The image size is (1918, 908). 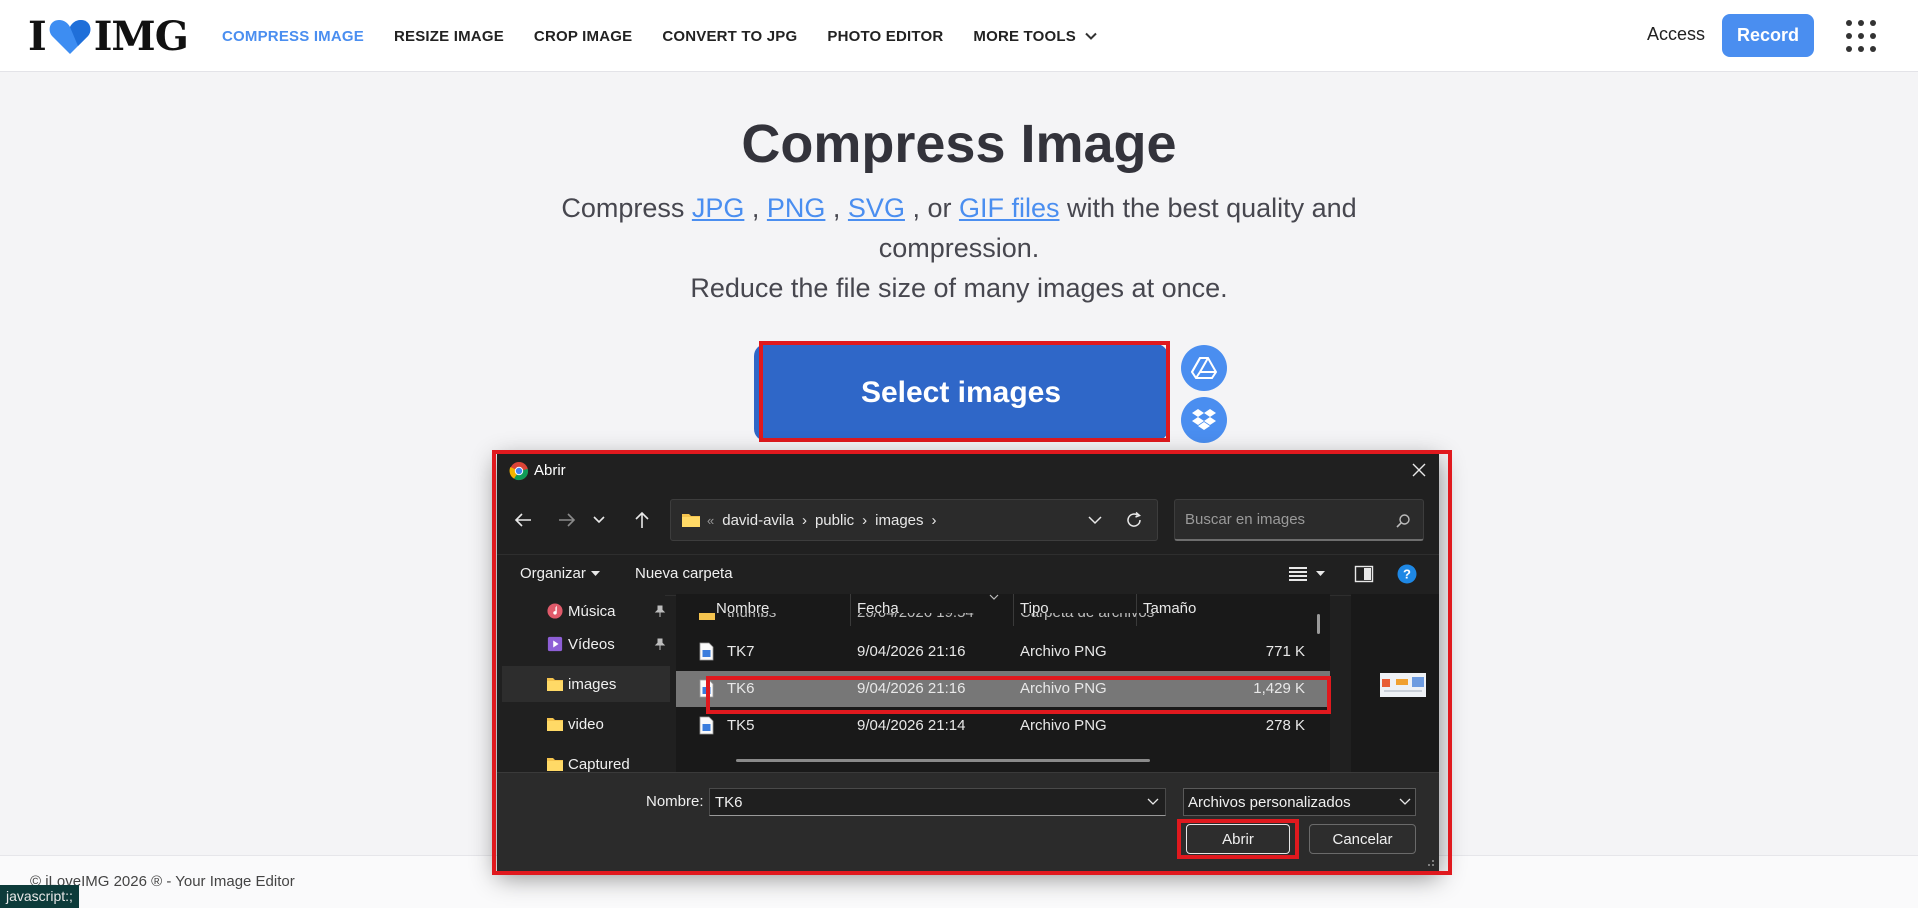 I want to click on svg-link: SVG, so click(x=876, y=208).